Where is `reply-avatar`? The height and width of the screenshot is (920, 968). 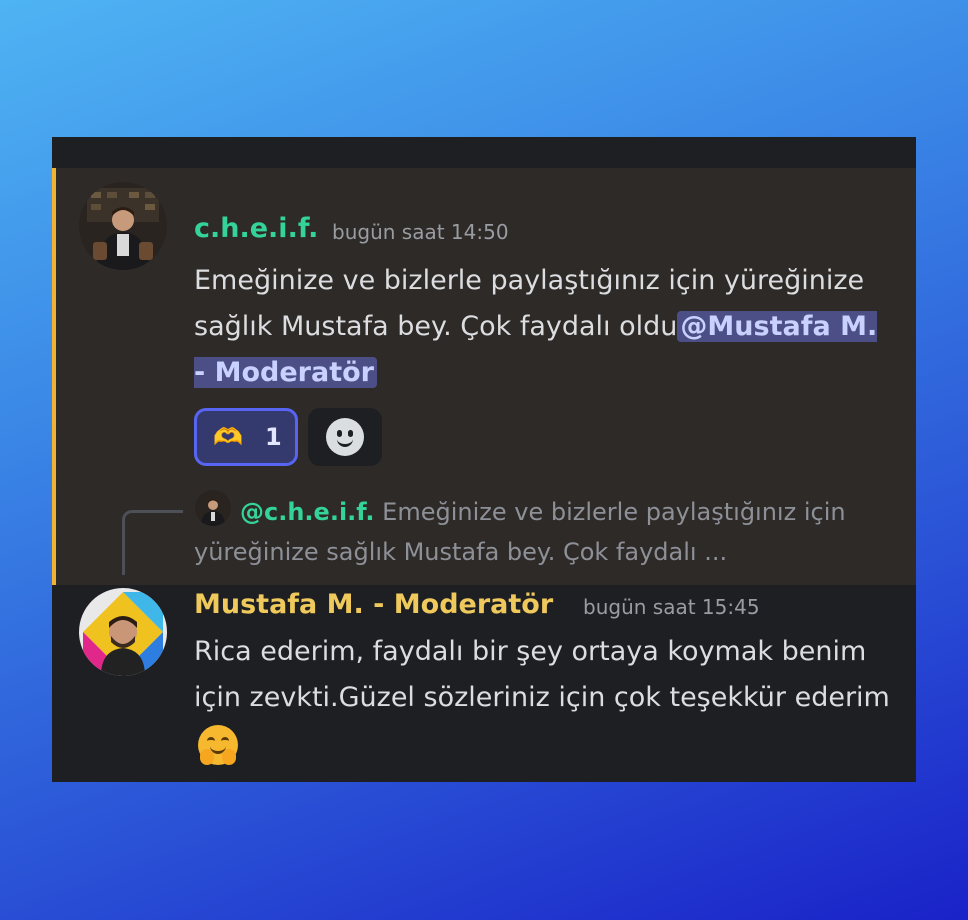
reply-avatar is located at coordinates (213, 508).